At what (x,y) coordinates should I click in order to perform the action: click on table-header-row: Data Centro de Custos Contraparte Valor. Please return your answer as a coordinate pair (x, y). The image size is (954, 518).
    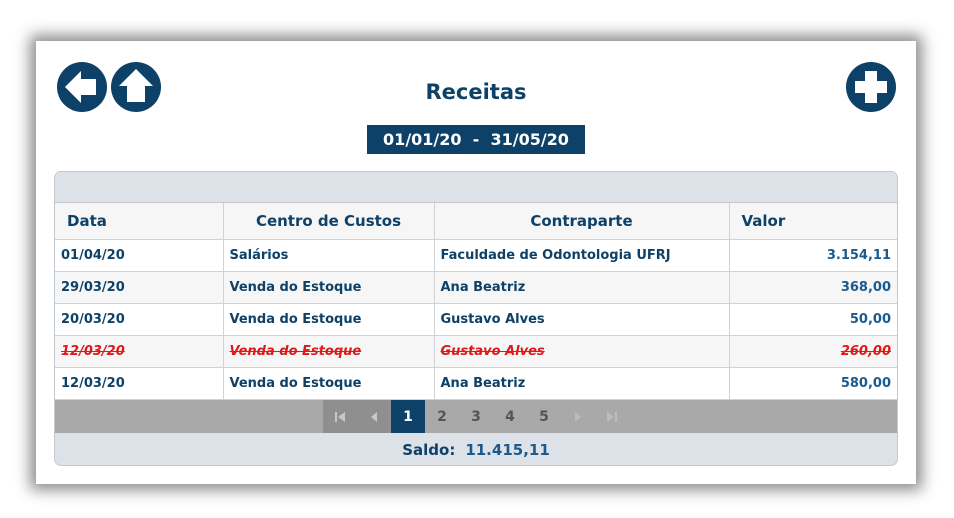
    Looking at the image, I should click on (476, 221).